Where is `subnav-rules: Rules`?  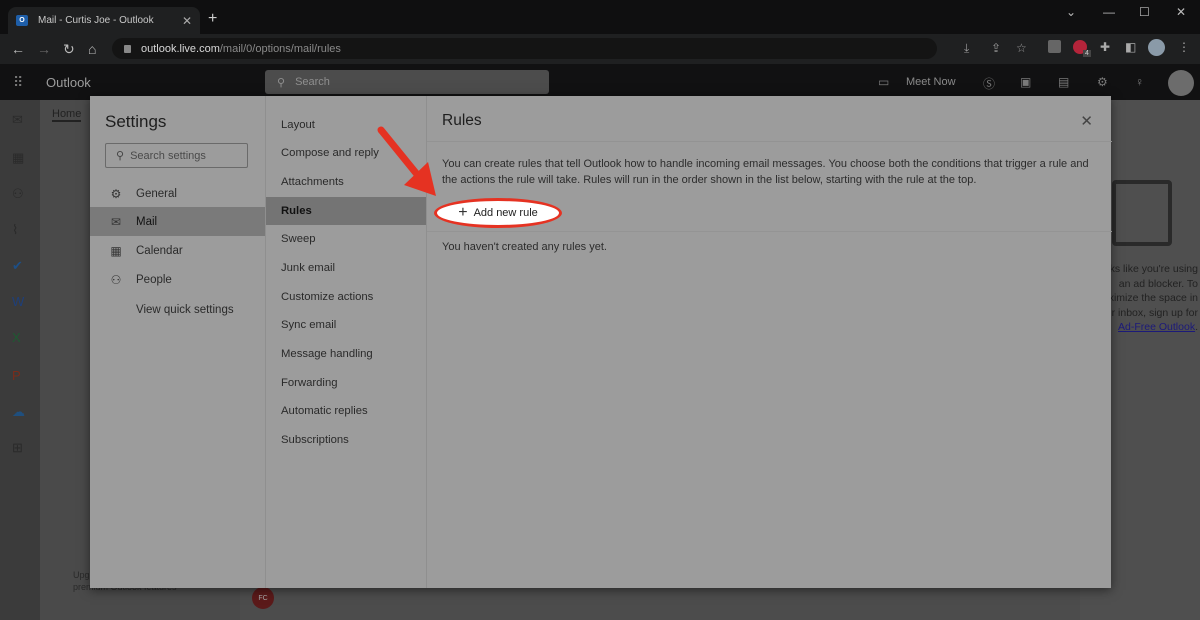
subnav-rules: Rules is located at coordinates (346, 211).